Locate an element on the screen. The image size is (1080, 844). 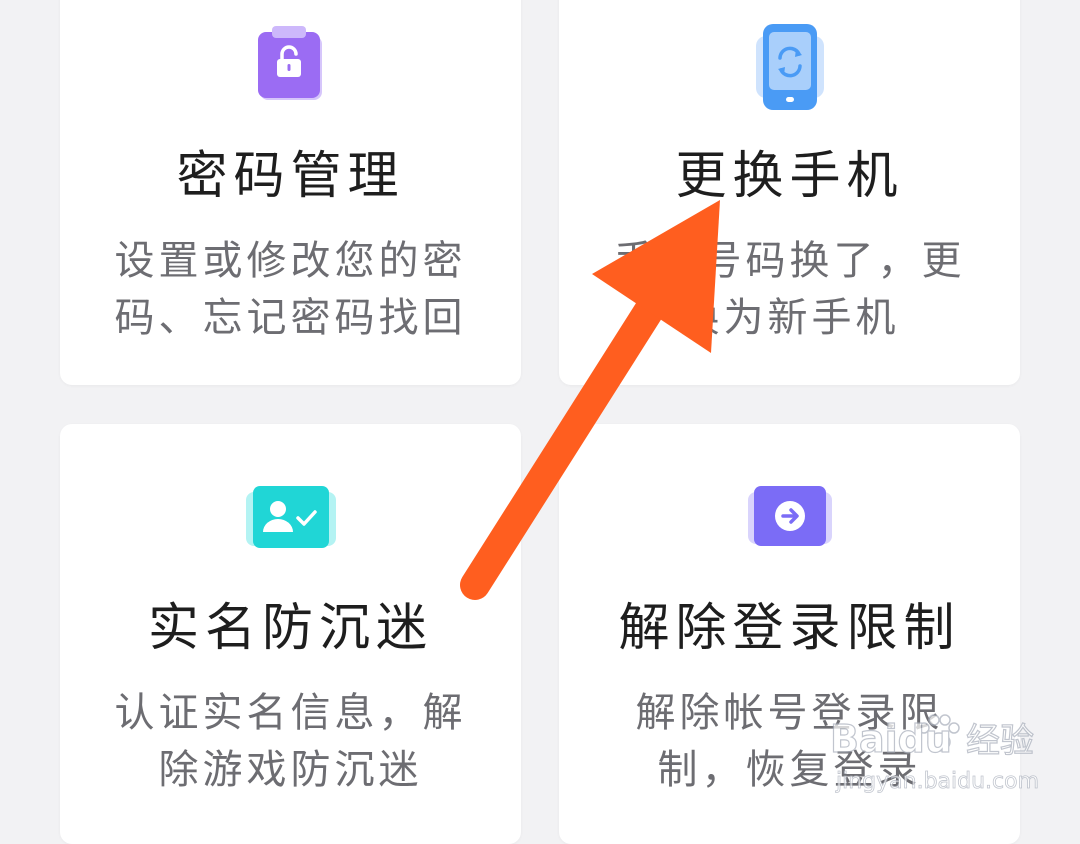
phone-switch-icon is located at coordinates (790, 69).